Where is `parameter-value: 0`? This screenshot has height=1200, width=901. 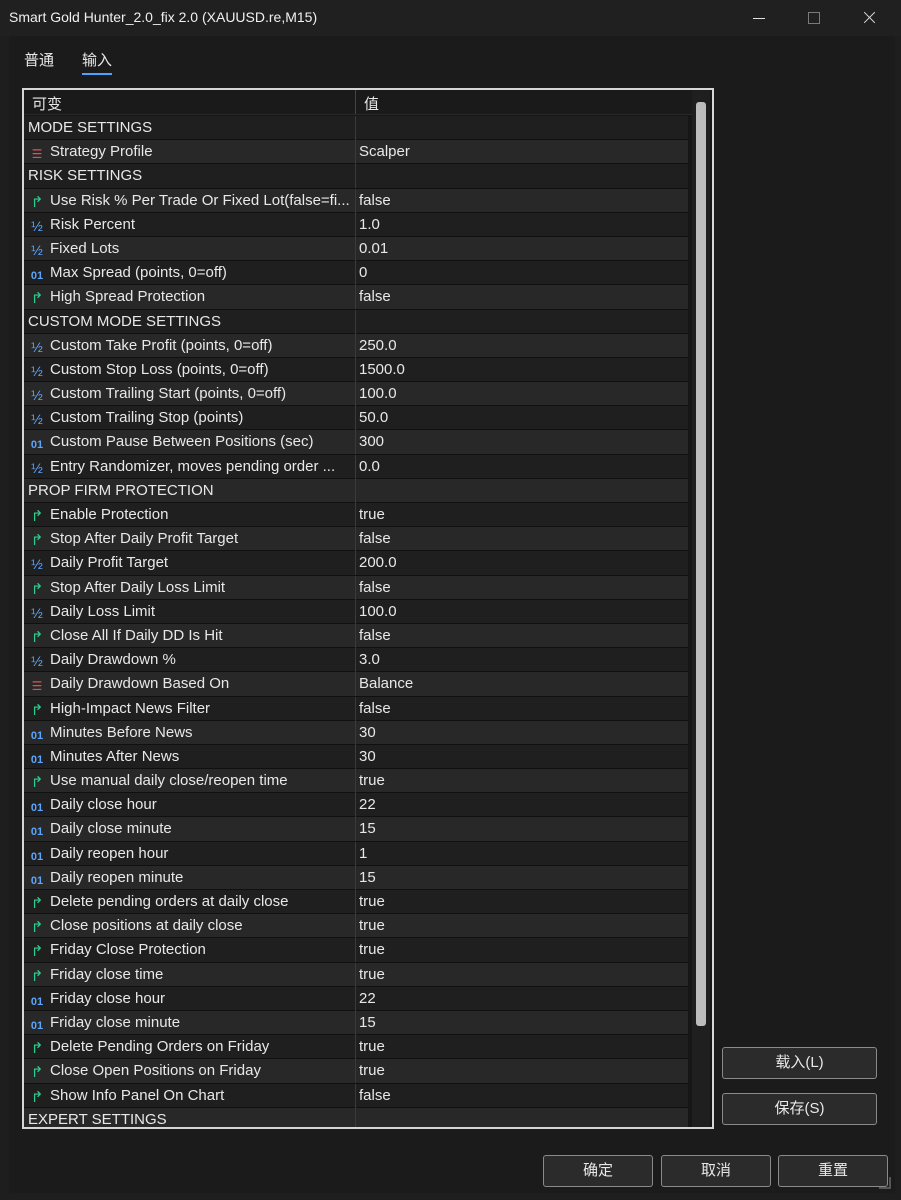 parameter-value: 0 is located at coordinates (521, 273).